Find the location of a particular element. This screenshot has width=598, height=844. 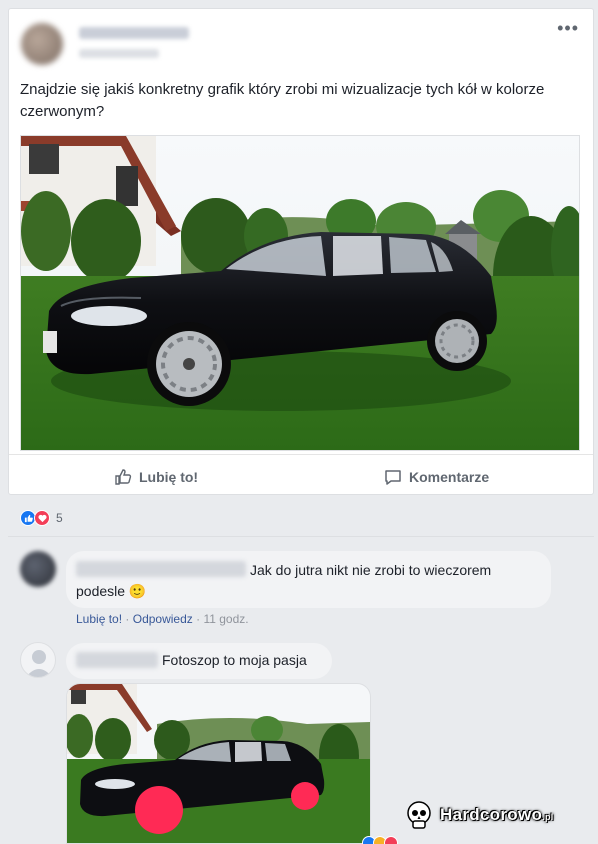

reaction-count: 5 is located at coordinates (59, 518).